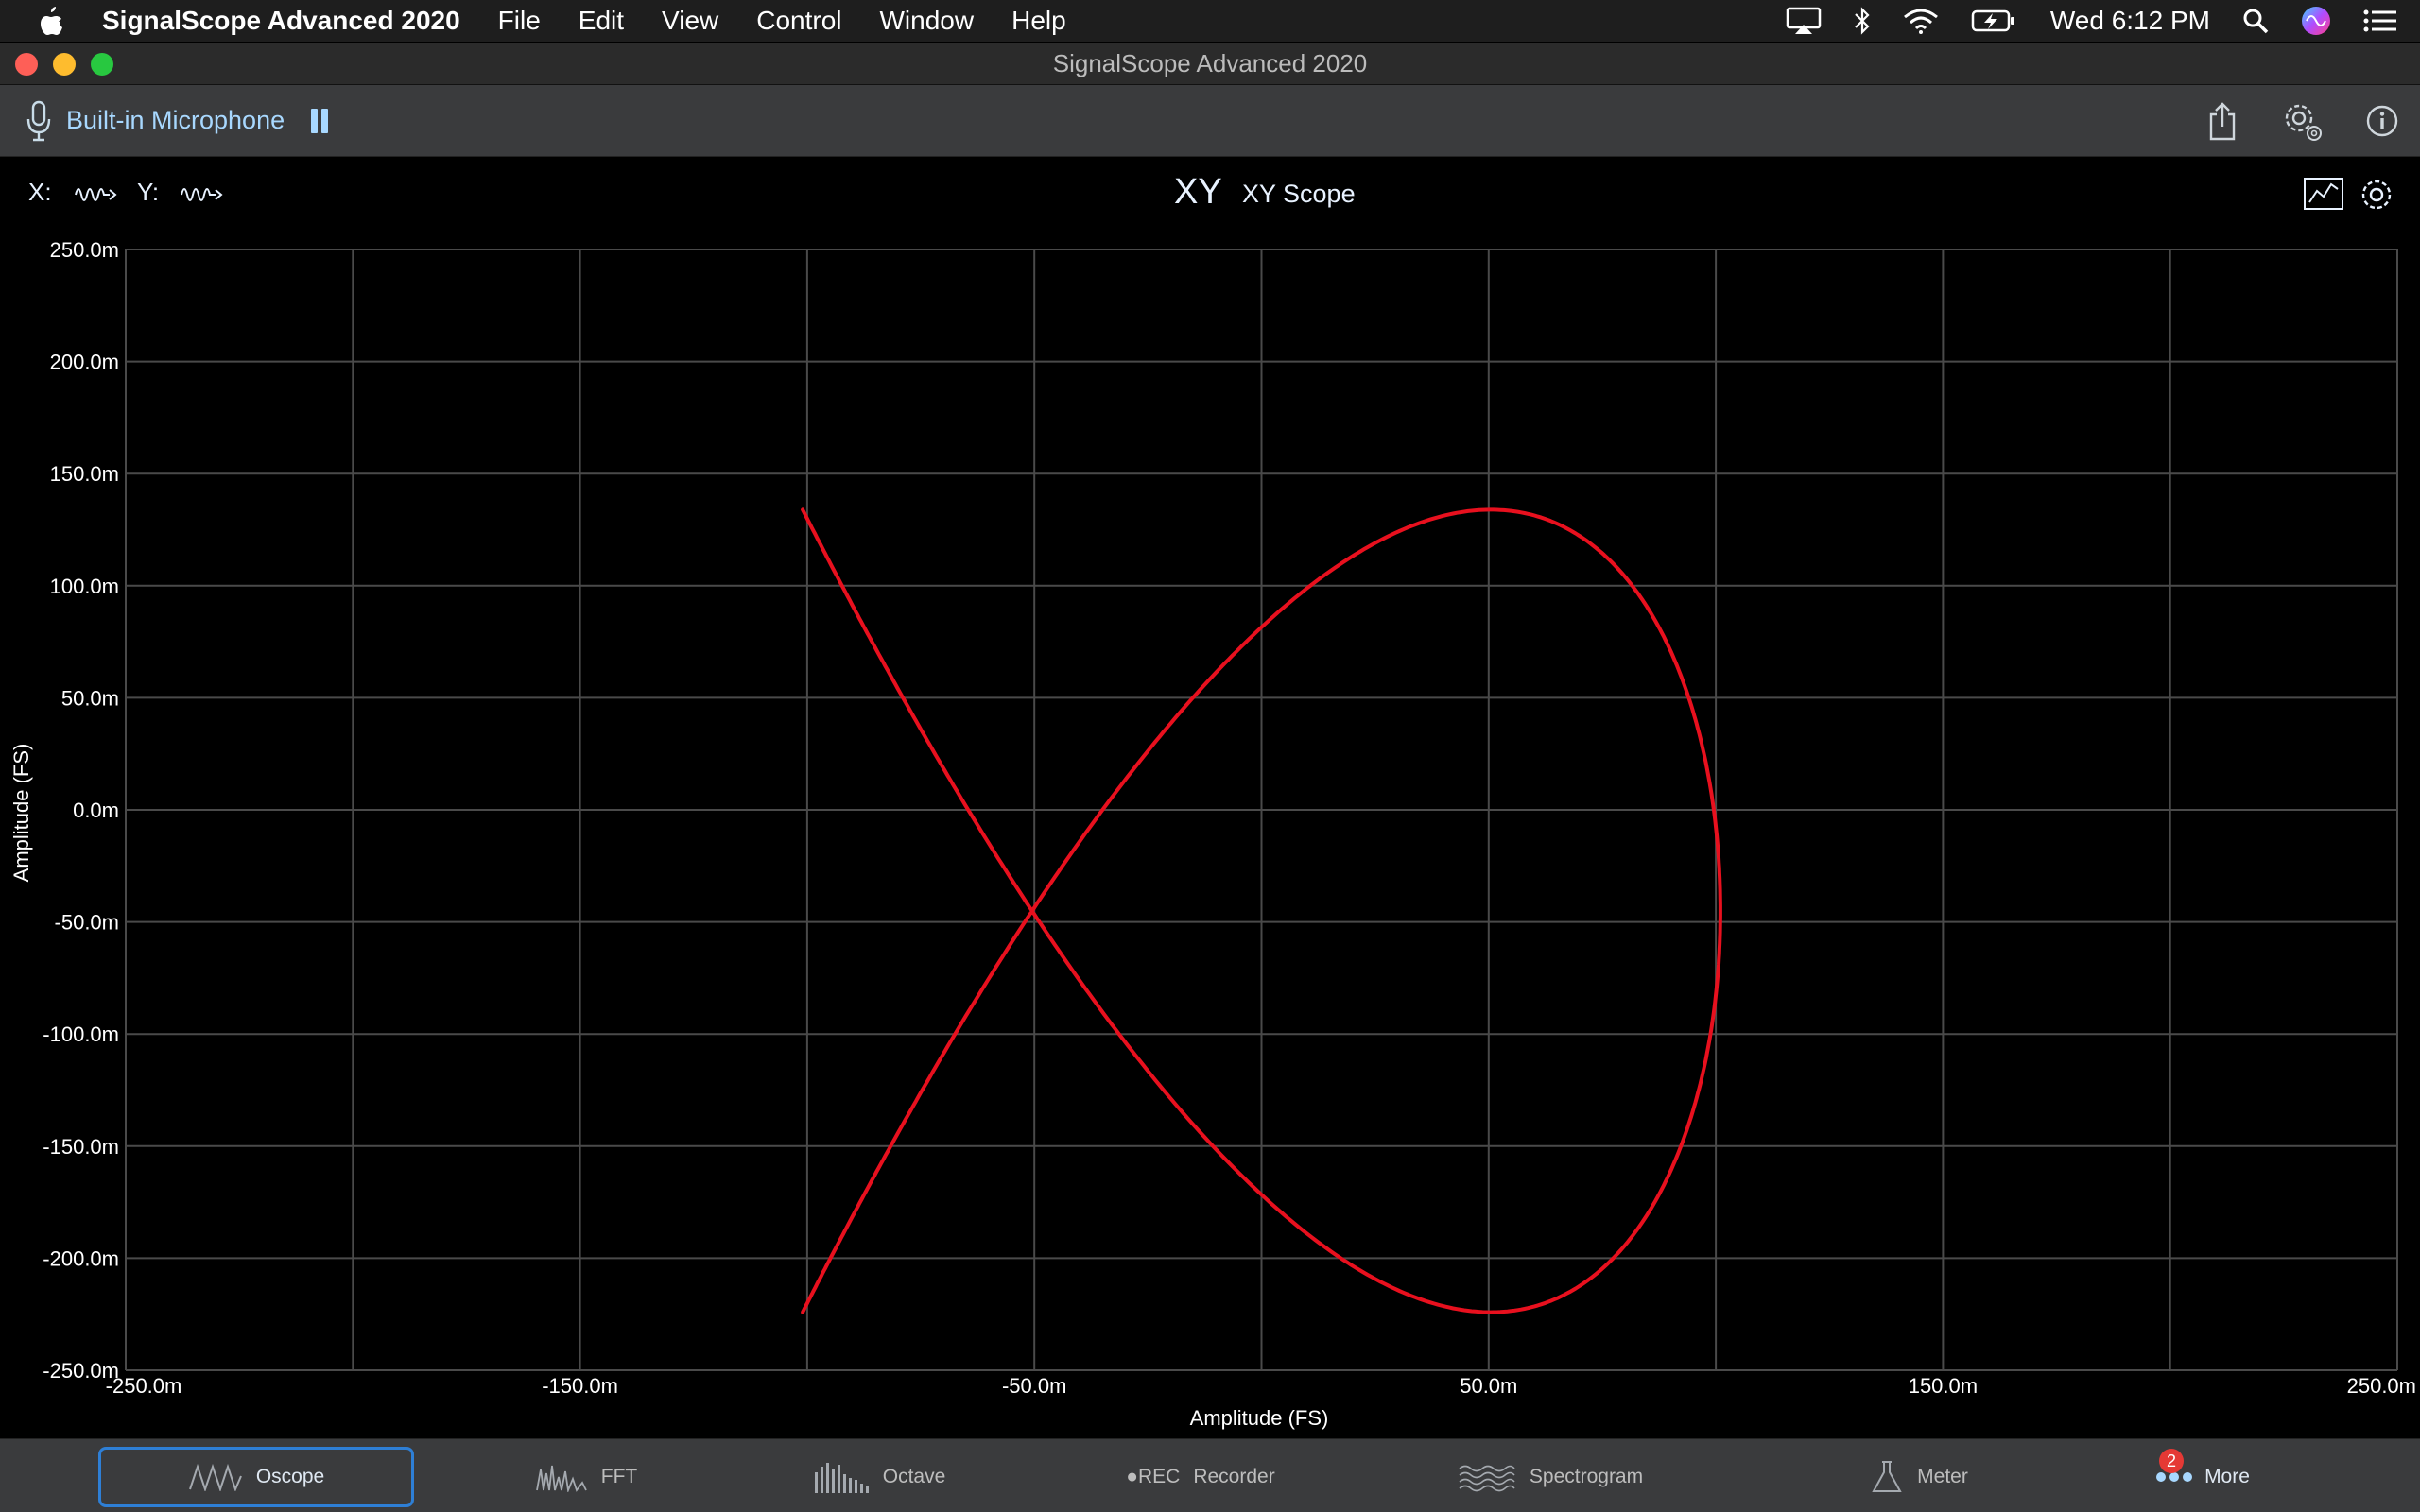 The width and height of the screenshot is (2420, 1512). I want to click on menu-control: Control, so click(799, 21).